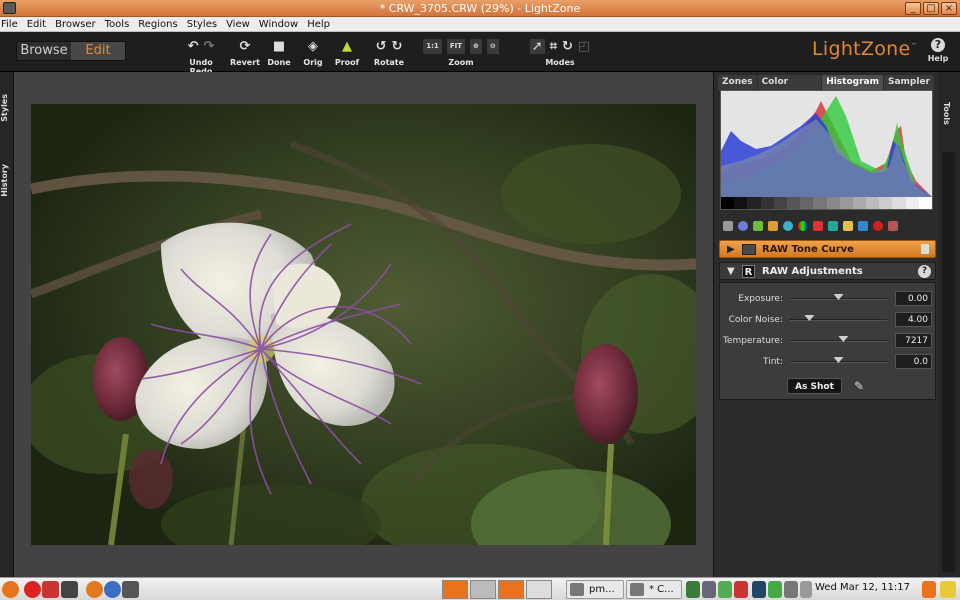 The image size is (960, 600). I want to click on exposure-slider, so click(838, 297).